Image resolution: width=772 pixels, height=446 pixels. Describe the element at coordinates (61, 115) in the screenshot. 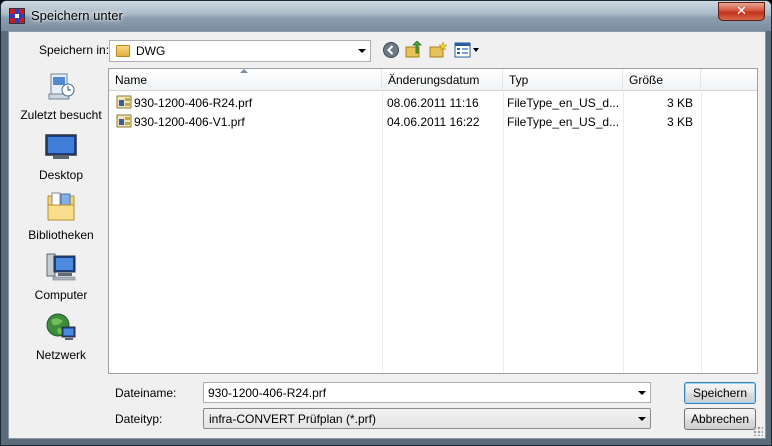

I see `place-label: Zuletzt besucht` at that location.